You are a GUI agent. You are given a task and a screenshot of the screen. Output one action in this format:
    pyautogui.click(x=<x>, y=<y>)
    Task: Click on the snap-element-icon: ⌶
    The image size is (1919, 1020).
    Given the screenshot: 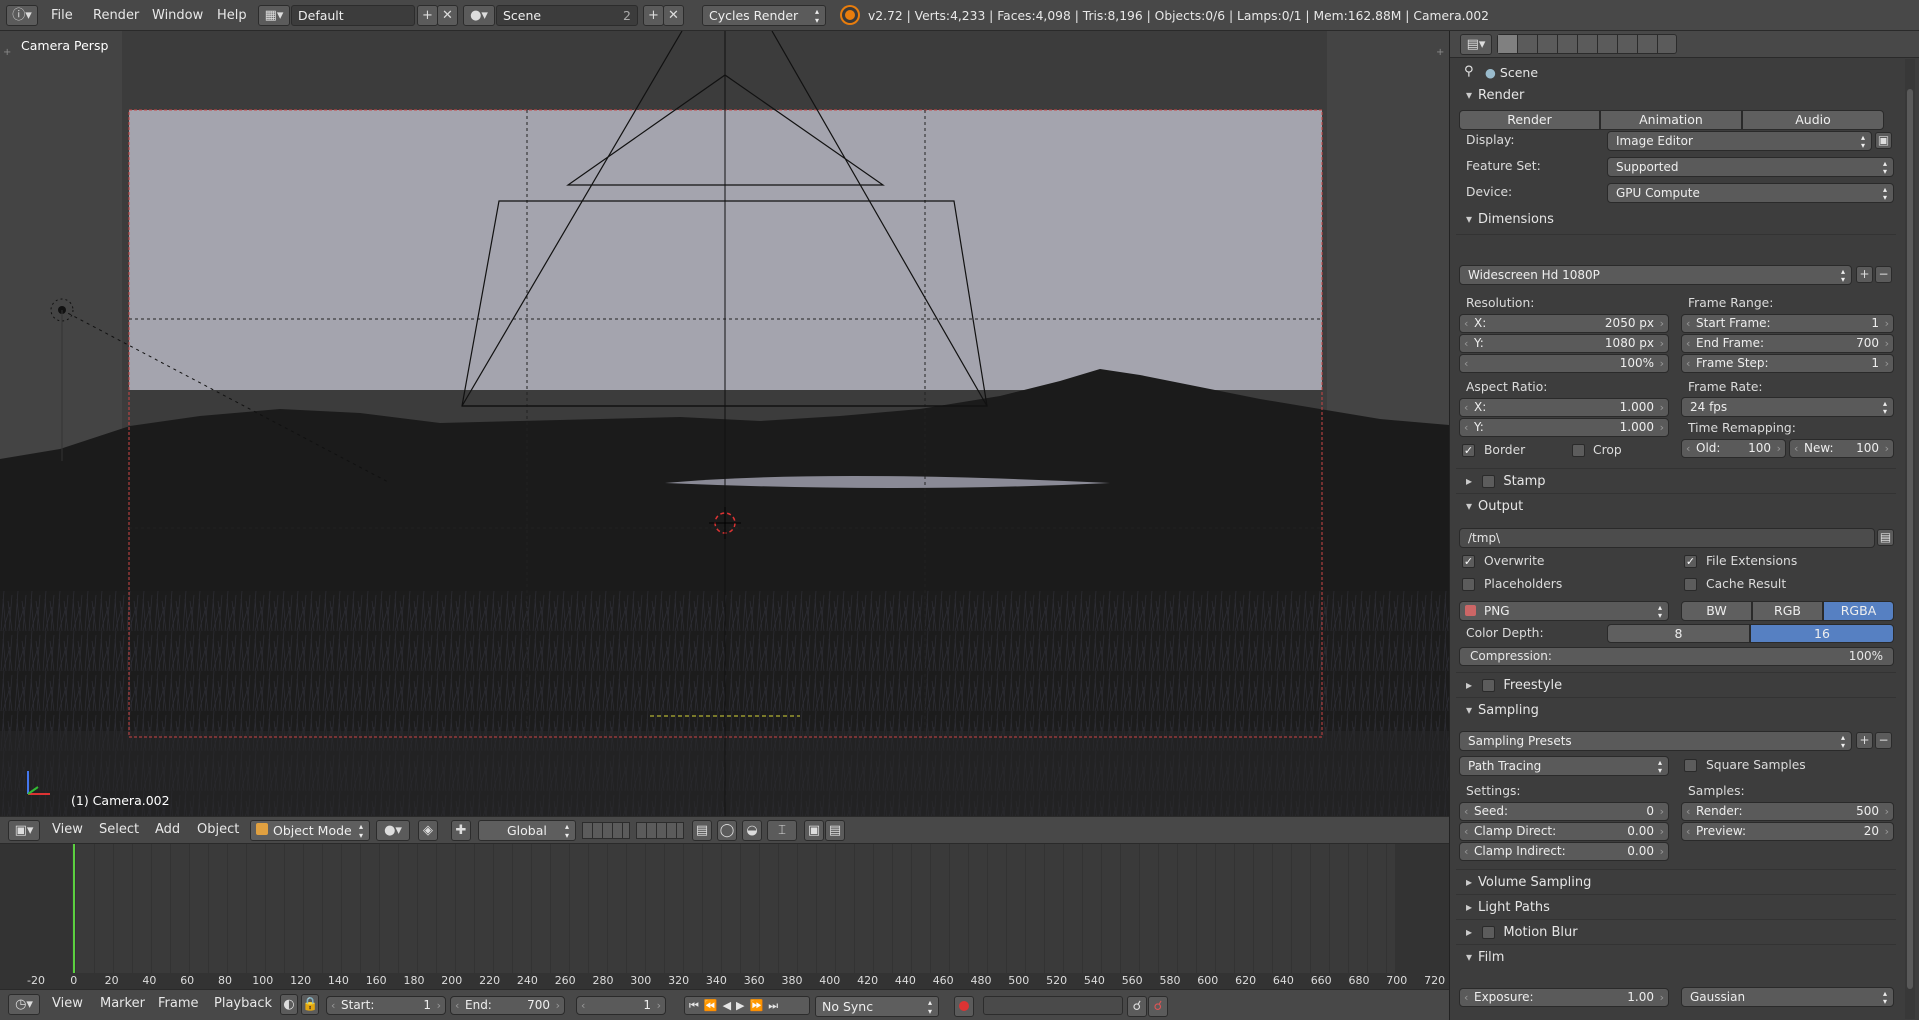 What is the action you would take?
    pyautogui.click(x=782, y=830)
    